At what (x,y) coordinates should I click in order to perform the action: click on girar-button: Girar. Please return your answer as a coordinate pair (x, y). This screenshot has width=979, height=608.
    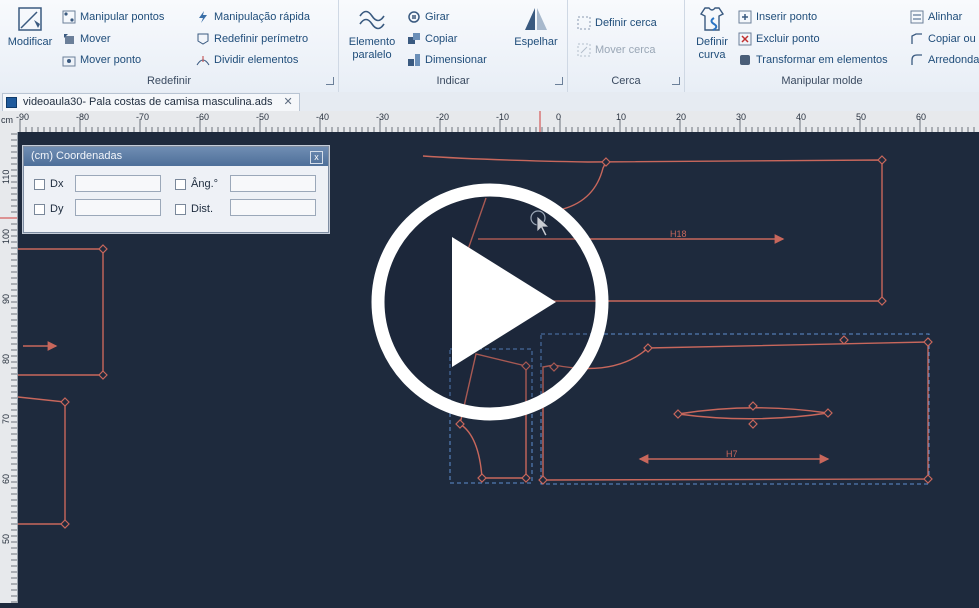
    Looking at the image, I should click on (428, 17).